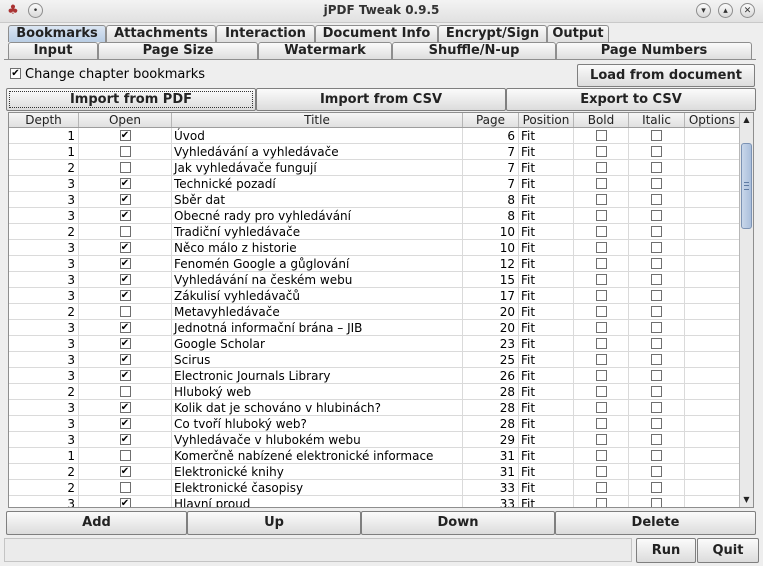  What do you see at coordinates (491, 360) in the screenshot?
I see `page-cell: 25` at bounding box center [491, 360].